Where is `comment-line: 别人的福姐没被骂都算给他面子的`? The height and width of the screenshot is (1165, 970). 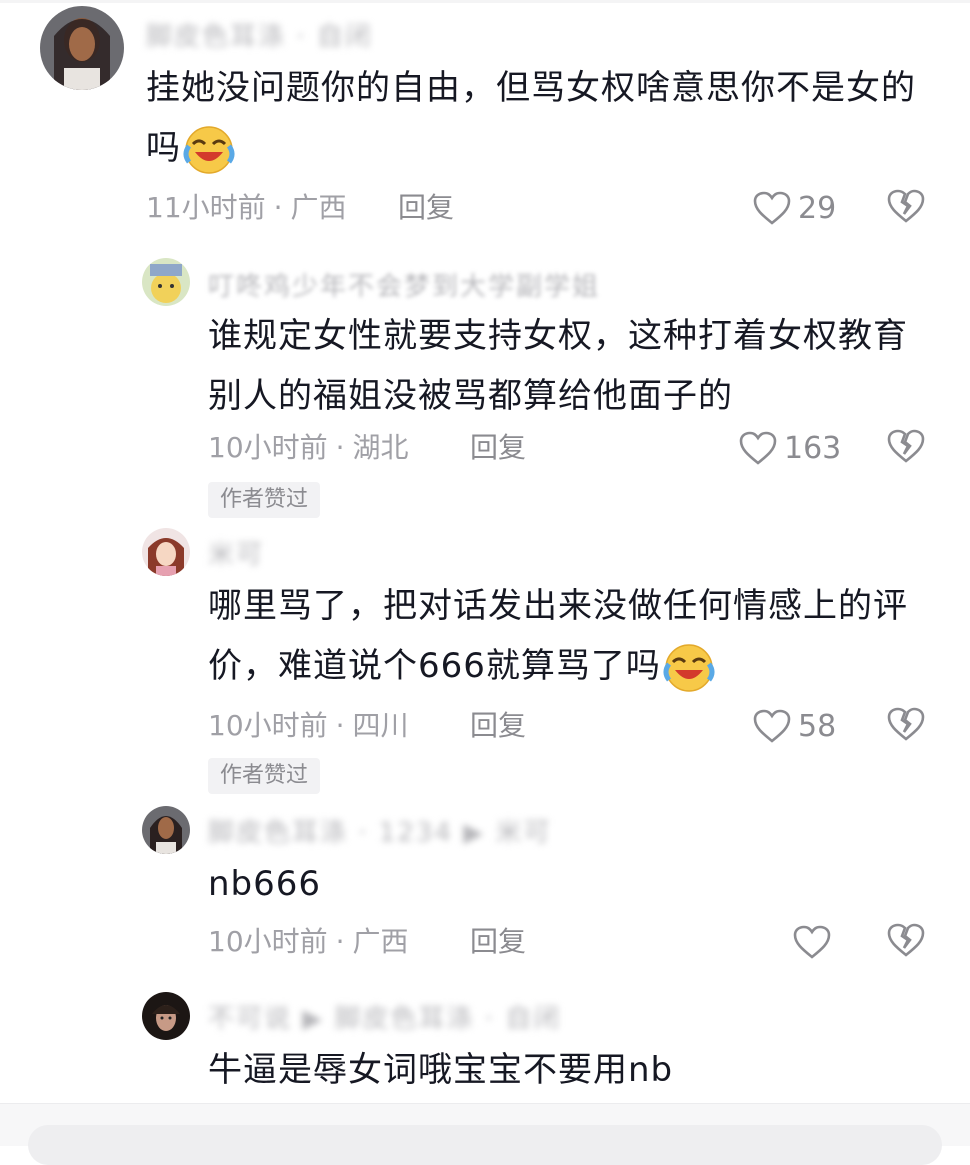
comment-line: 别人的福姐没被骂都算给他面子的 is located at coordinates (470, 396).